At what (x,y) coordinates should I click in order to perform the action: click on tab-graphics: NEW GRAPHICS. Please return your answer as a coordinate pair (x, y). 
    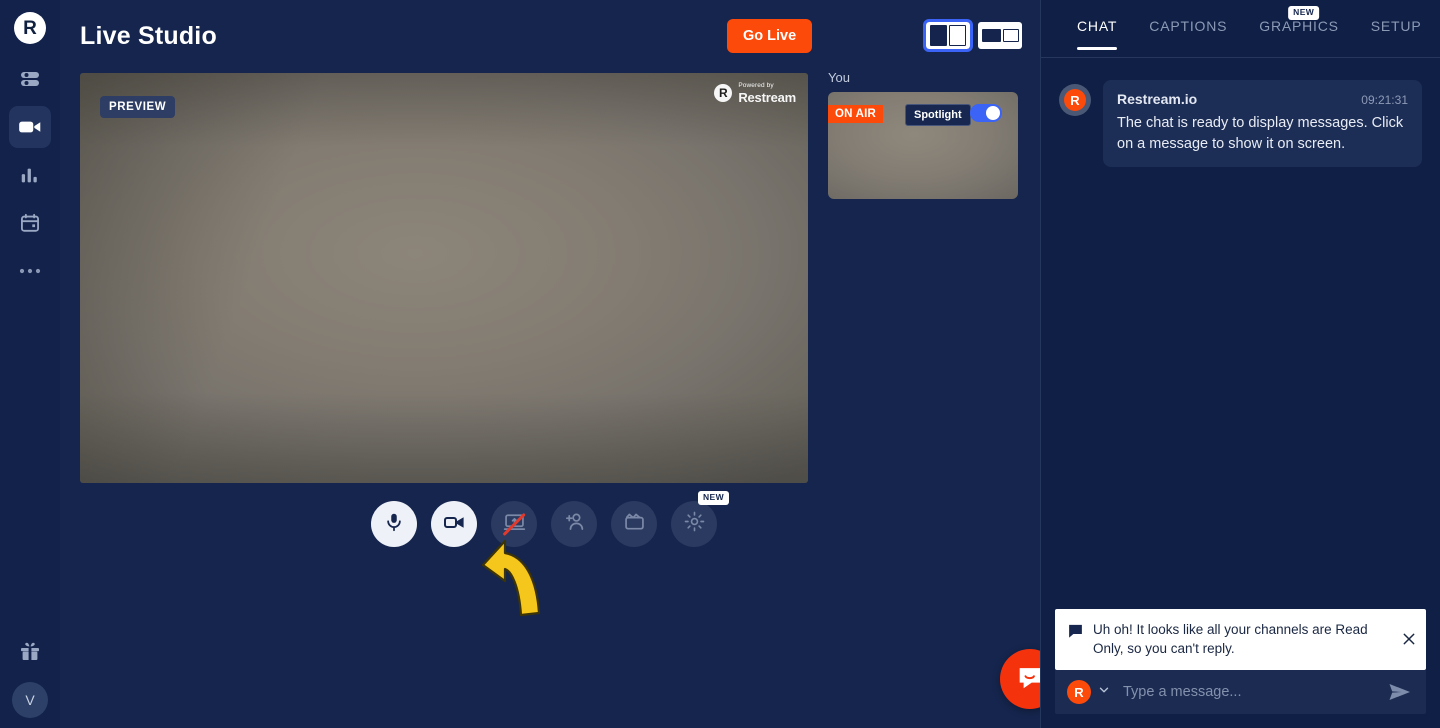
    Looking at the image, I should click on (1299, 28).